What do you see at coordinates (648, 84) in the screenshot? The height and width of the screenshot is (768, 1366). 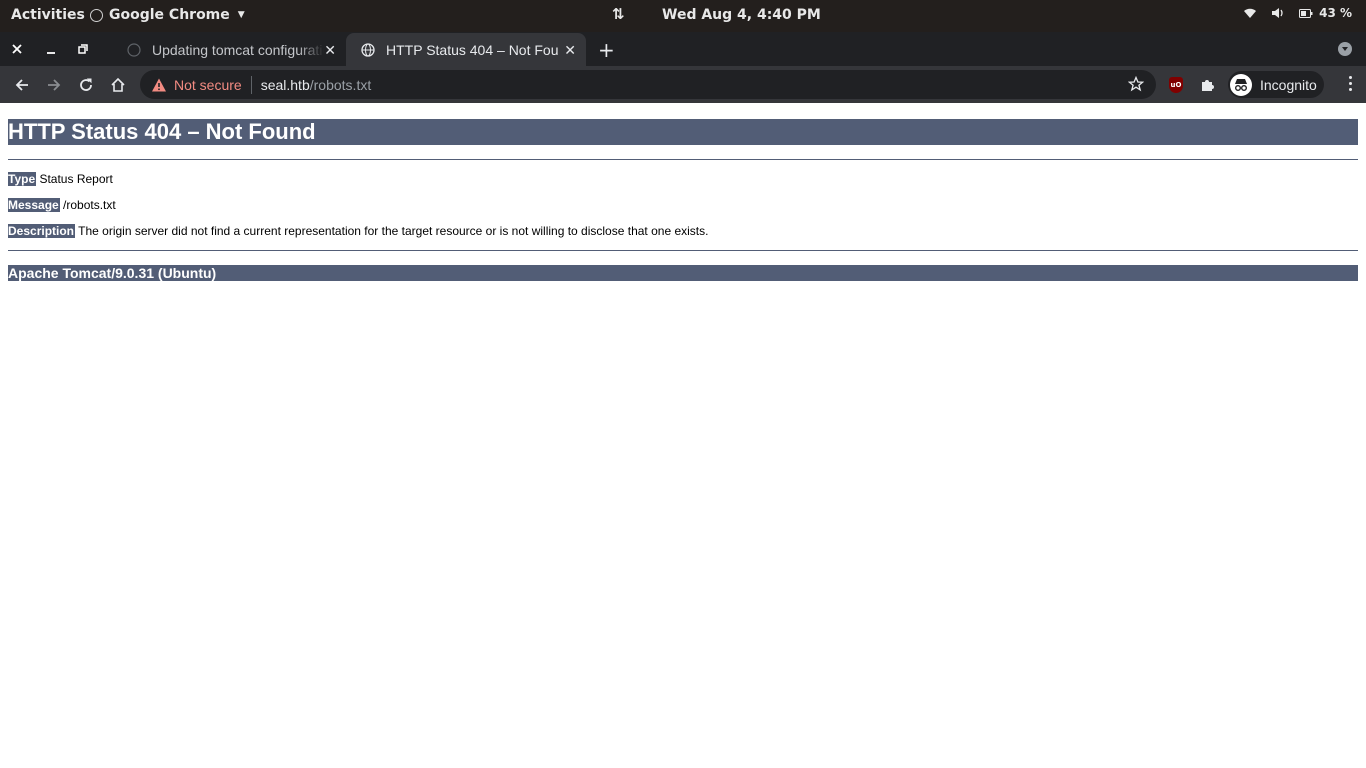 I see `address-bar: Not secure seal.htb/robots.txt` at bounding box center [648, 84].